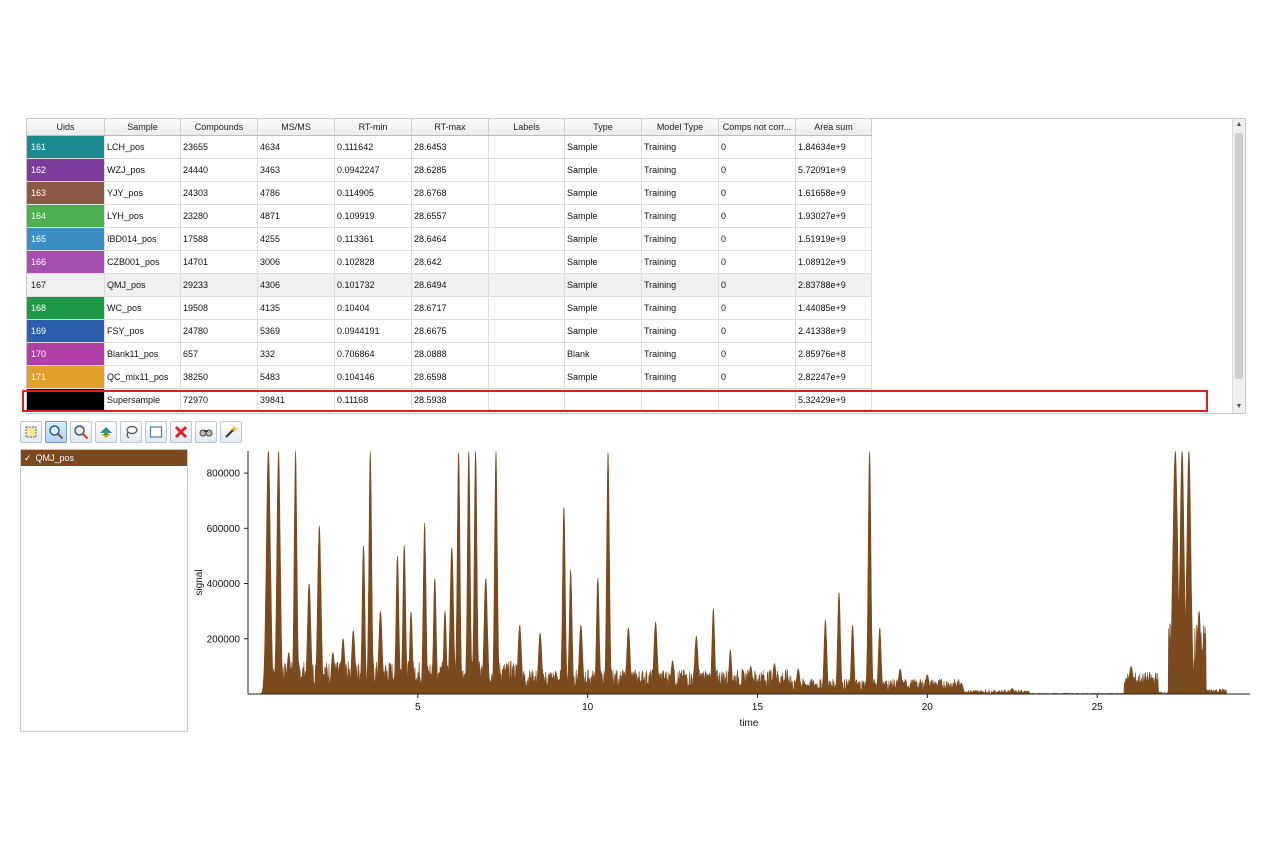  What do you see at coordinates (296, 127) in the screenshot?
I see `column-header-msms: MS/MS` at bounding box center [296, 127].